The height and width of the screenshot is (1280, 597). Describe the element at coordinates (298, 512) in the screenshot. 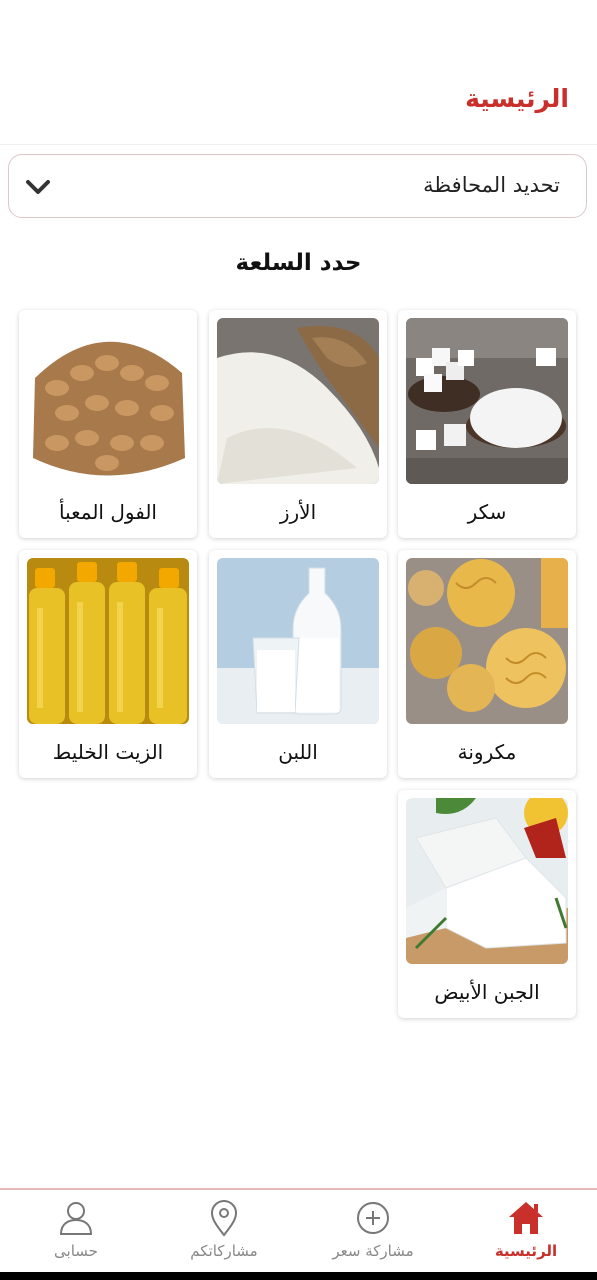

I see `product-name: الأرز` at that location.